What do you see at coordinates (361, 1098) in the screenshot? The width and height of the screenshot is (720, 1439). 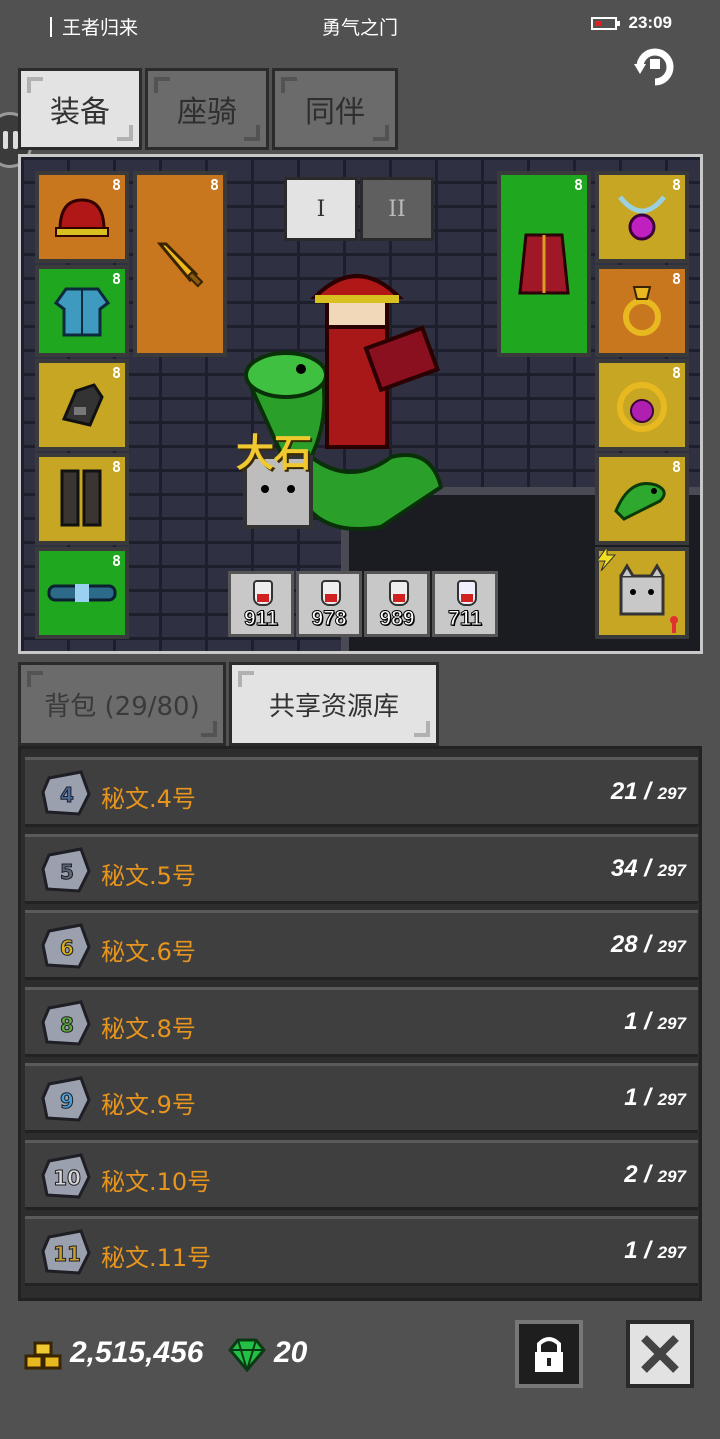 I see `resource-row: 9 秘文.9号 1 / 297` at bounding box center [361, 1098].